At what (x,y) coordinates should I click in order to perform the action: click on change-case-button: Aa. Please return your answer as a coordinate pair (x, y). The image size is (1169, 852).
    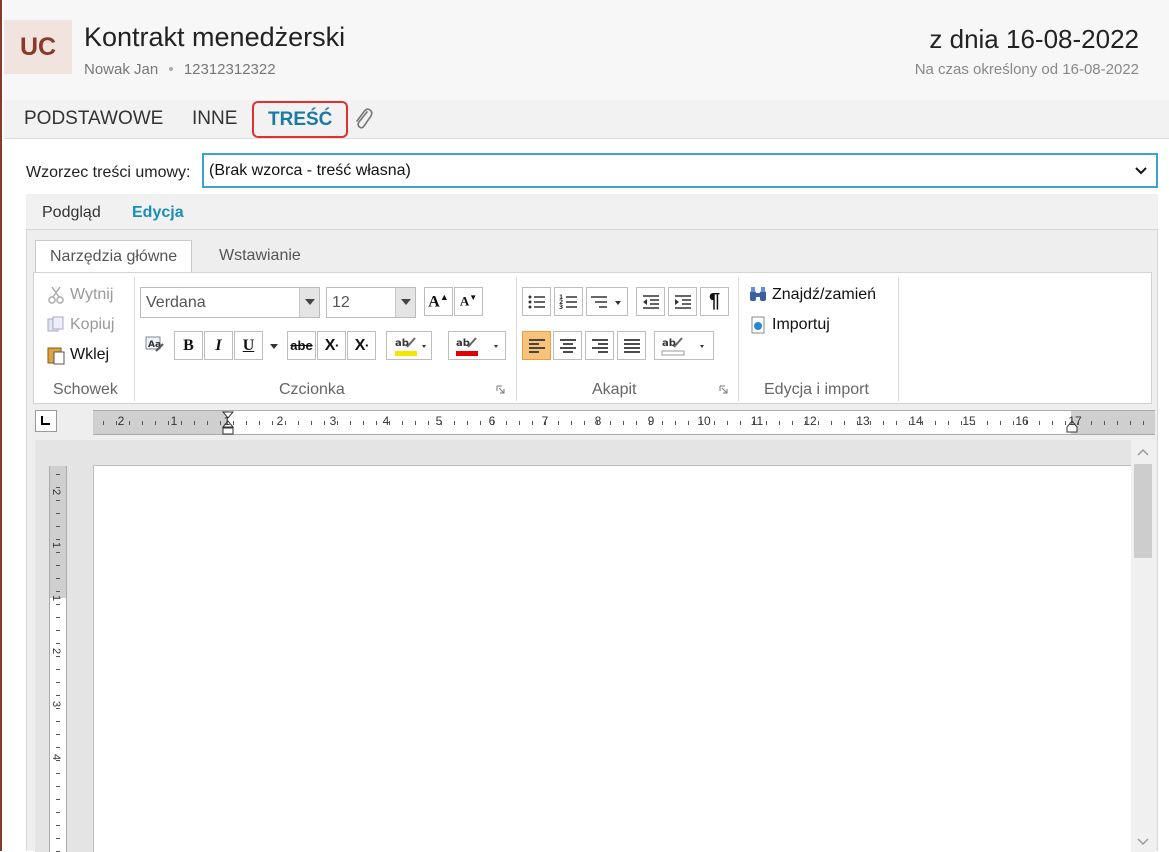
    Looking at the image, I should click on (154, 345).